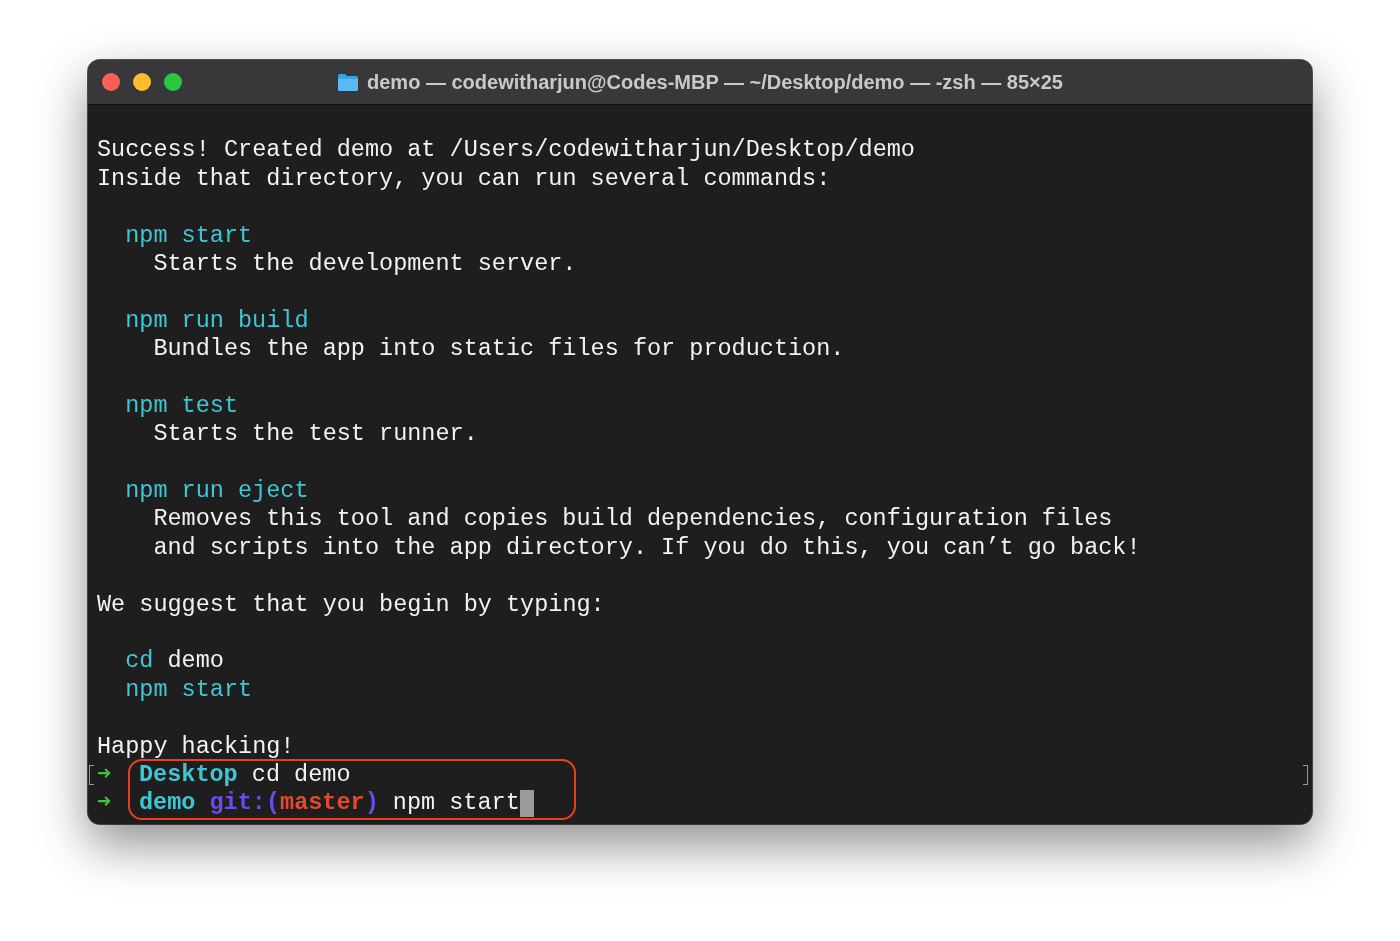  I want to click on output-text: Starts the test runner., so click(315, 434).